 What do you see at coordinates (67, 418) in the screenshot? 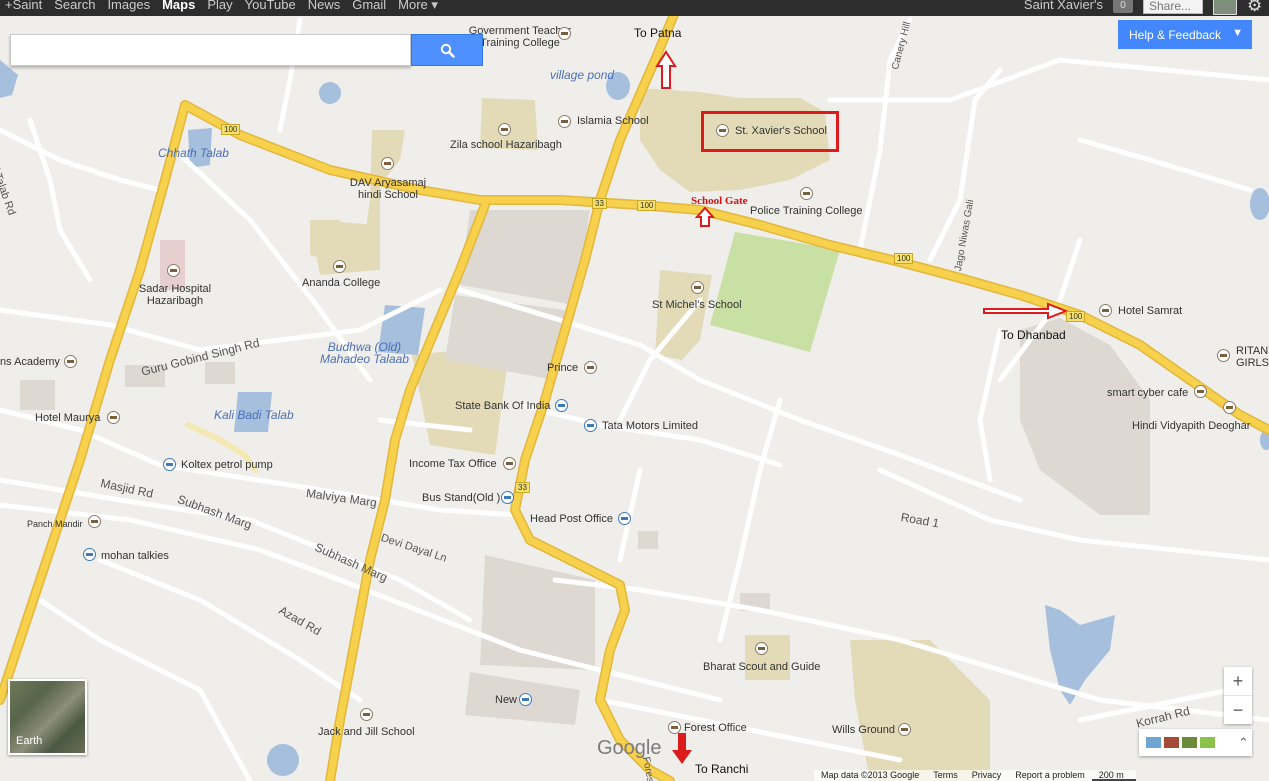
I see `label-hotel-maurya: Hotel Maurya` at bounding box center [67, 418].